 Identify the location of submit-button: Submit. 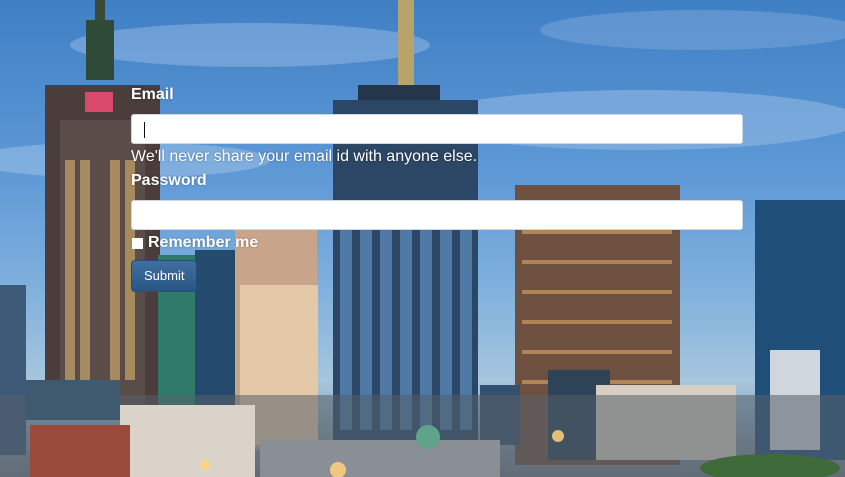
(164, 276).